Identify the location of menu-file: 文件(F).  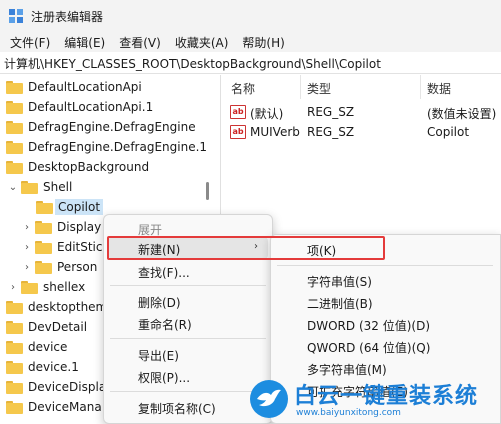
(30, 42).